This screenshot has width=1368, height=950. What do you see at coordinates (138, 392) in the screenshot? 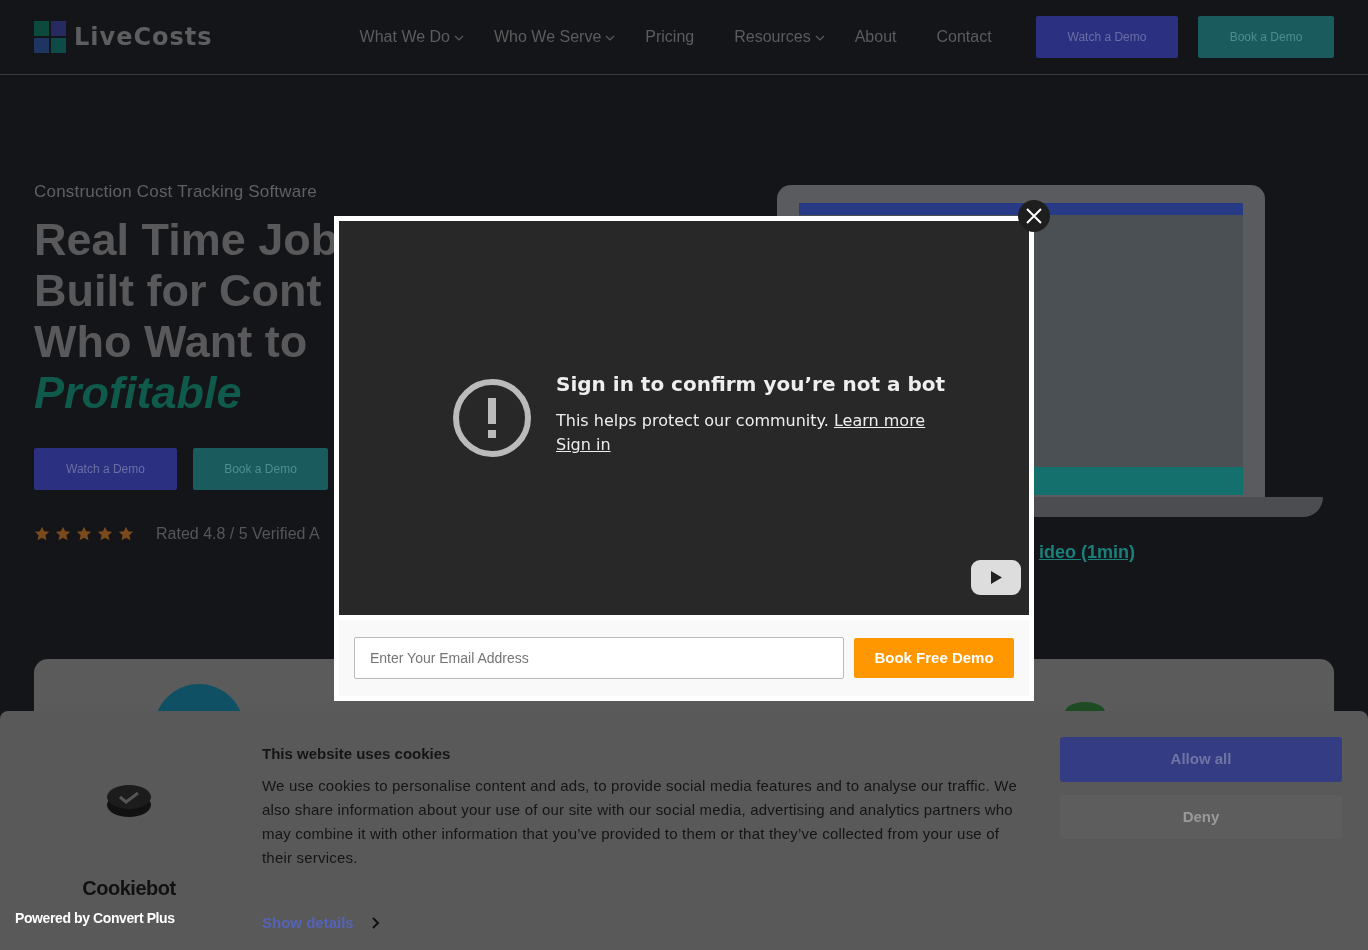
I see `headline-highlight: Profitable` at bounding box center [138, 392].